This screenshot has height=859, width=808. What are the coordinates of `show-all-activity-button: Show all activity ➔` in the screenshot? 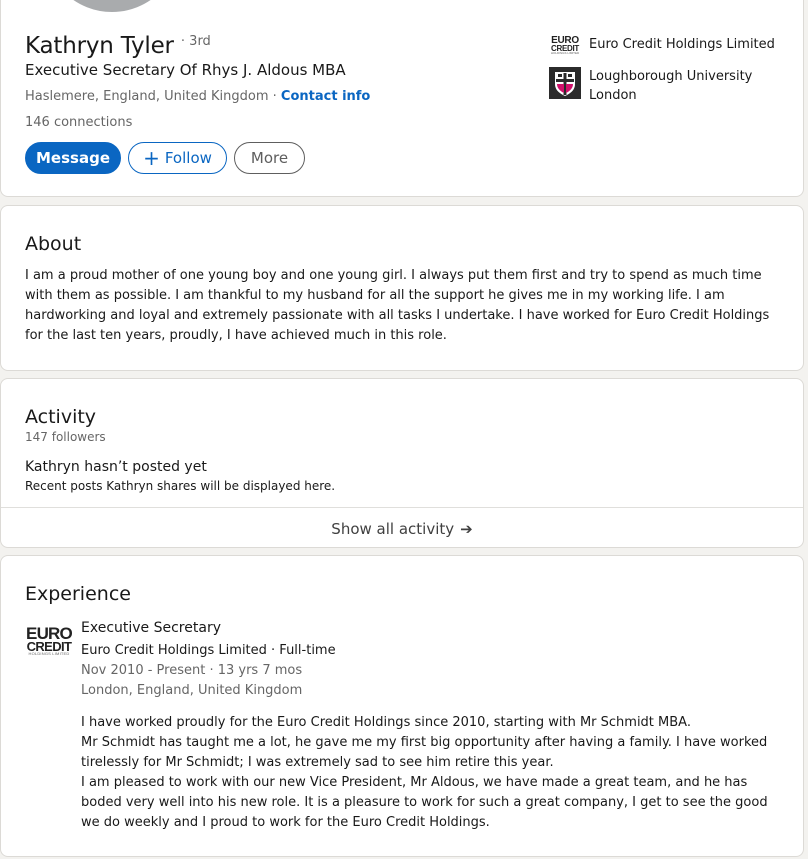 It's located at (402, 527).